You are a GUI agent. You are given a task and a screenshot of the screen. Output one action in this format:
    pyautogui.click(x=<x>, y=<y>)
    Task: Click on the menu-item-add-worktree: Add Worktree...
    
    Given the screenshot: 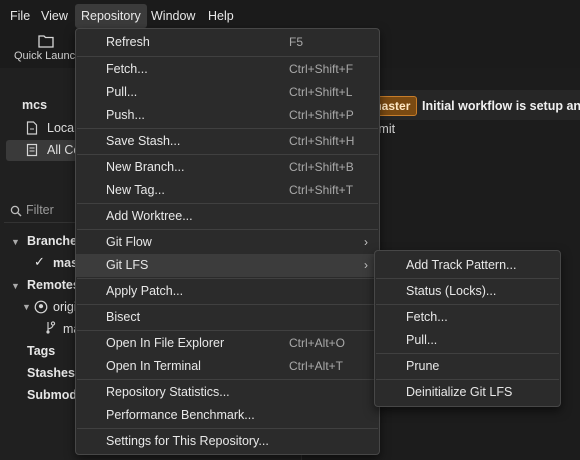 What is the action you would take?
    pyautogui.click(x=227, y=216)
    